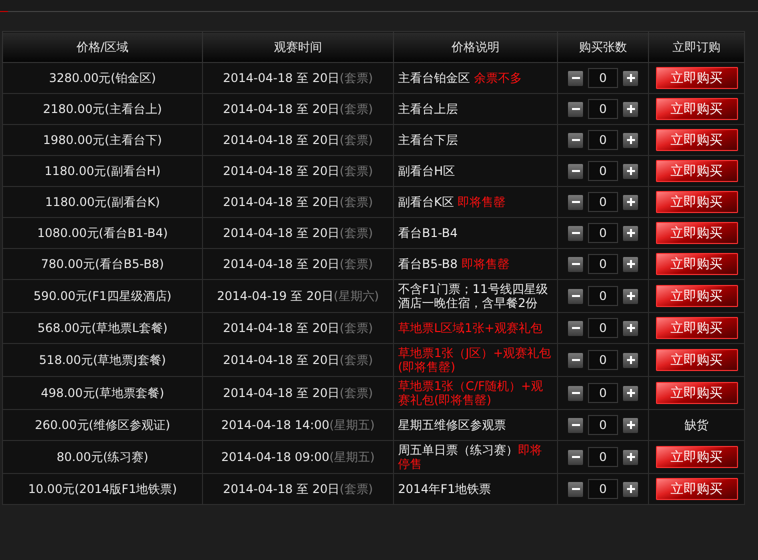  Describe the element at coordinates (470, 457) in the screenshot. I see `description-text: 周五单日票（练习赛）即将停售` at that location.